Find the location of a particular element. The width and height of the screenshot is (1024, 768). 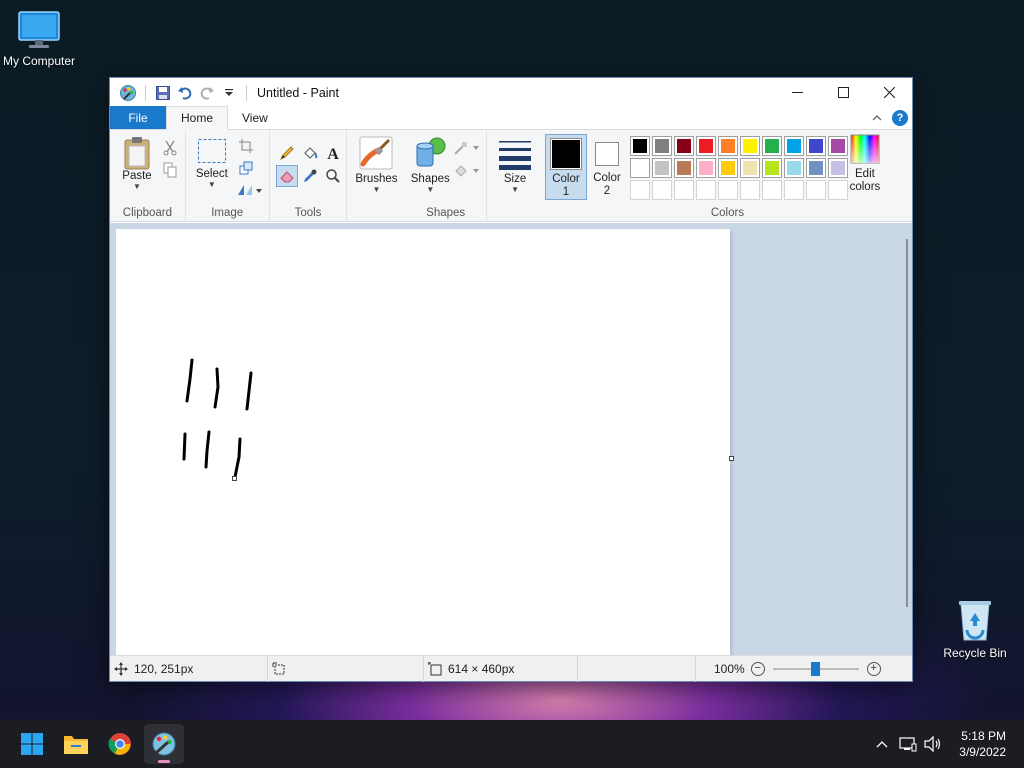

taskbar-chrome is located at coordinates (120, 744).